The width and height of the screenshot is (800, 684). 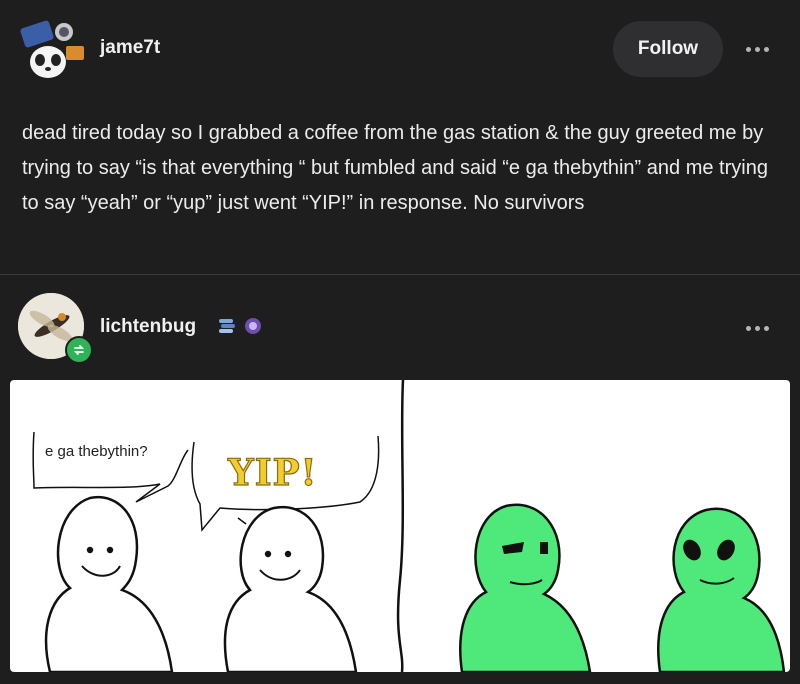 I want to click on reblog-more-options-icon, so click(x=757, y=328).